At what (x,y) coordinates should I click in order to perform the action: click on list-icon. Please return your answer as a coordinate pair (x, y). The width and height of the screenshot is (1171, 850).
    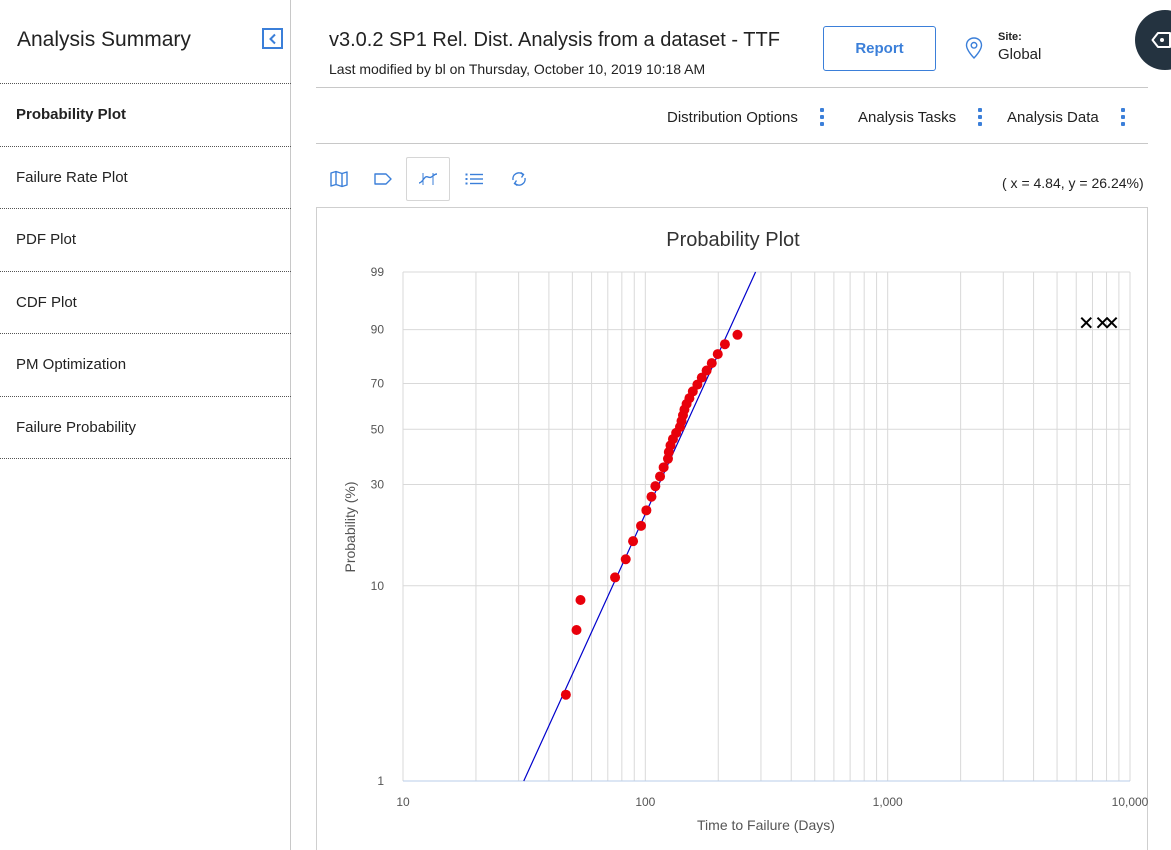
    Looking at the image, I should click on (474, 179).